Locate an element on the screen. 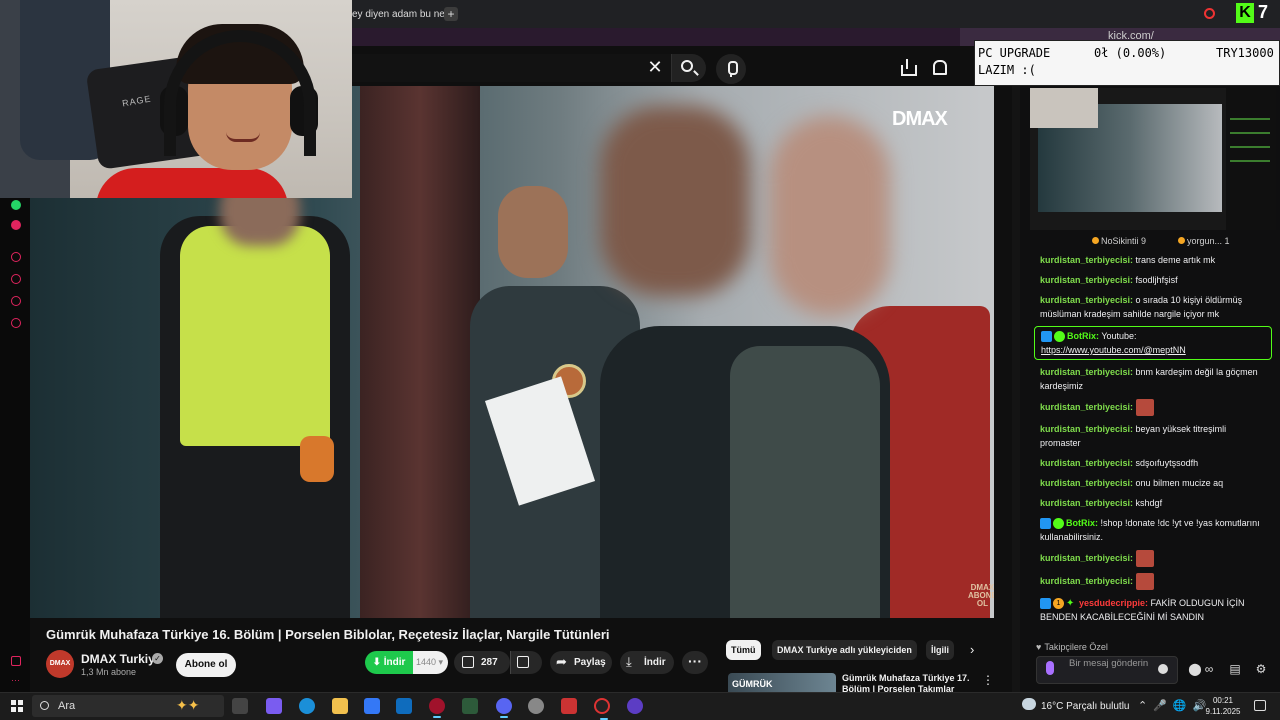 This screenshot has height=720, width=1280. viewer-badge: yorgun... 1 is located at coordinates (1204, 241).